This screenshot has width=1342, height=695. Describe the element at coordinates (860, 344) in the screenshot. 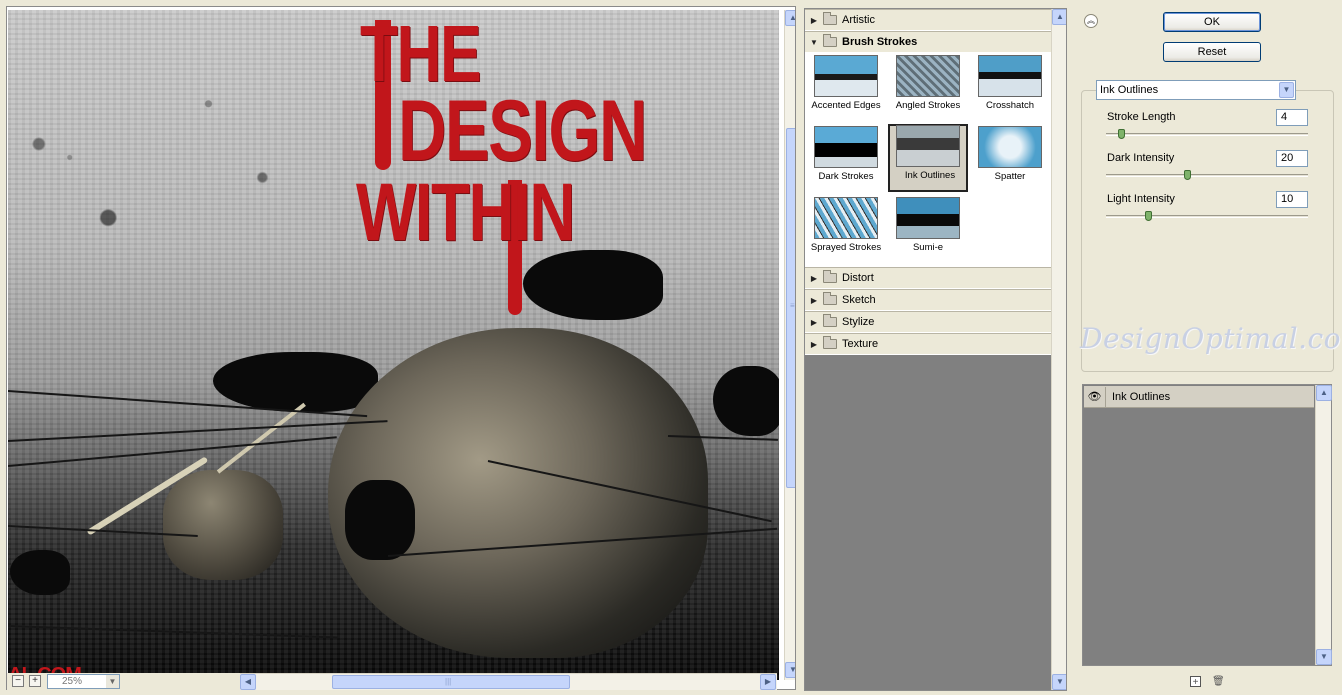

I see `category-label: Texture` at that location.